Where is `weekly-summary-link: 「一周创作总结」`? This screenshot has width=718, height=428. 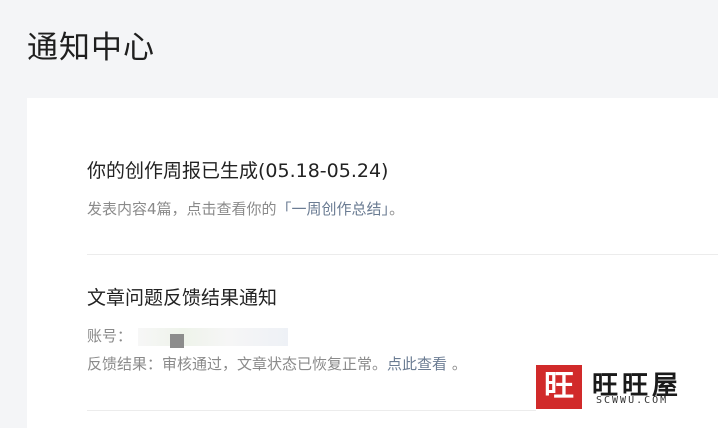 weekly-summary-link: 「一周创作总结」 is located at coordinates (333, 209).